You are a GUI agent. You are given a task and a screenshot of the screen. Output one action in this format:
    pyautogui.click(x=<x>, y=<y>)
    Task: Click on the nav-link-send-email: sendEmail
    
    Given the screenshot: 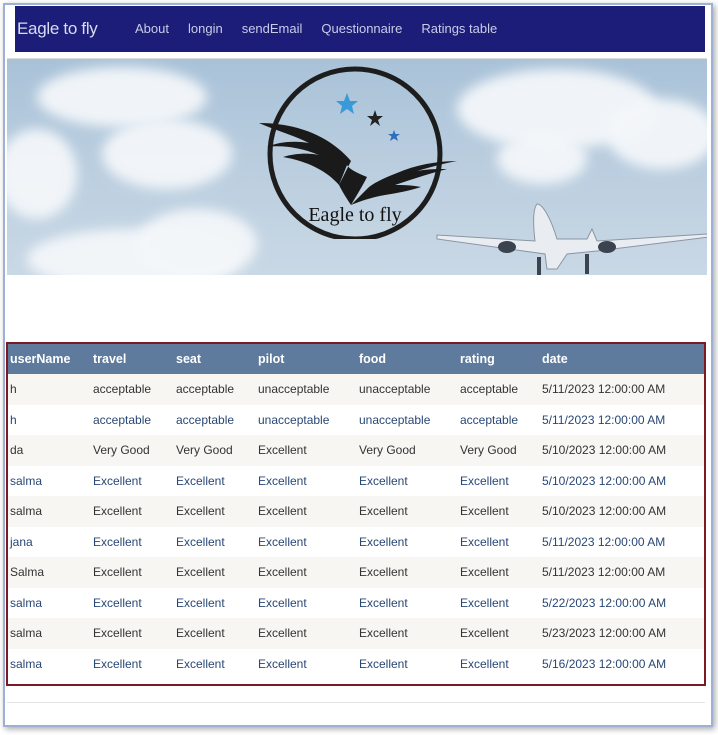 What is the action you would take?
    pyautogui.click(x=272, y=28)
    